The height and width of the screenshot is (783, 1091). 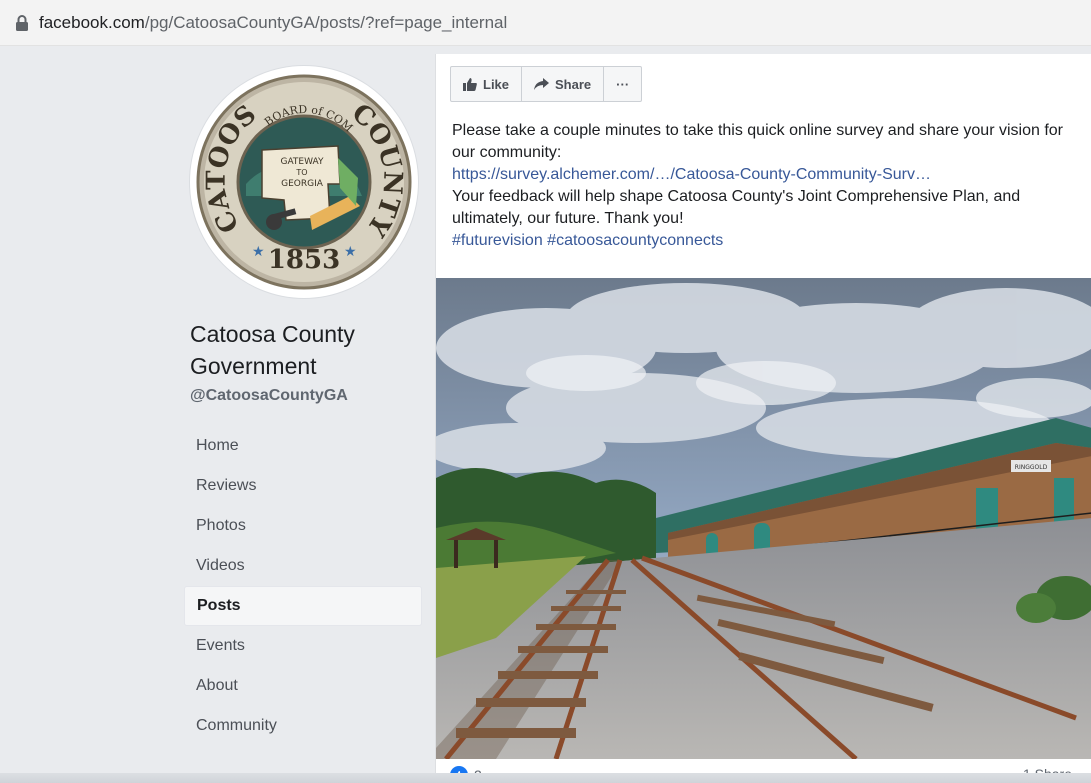 What do you see at coordinates (767, 241) in the screenshot?
I see `post-hashtags: #futurevision #catoosacountyconnects` at bounding box center [767, 241].